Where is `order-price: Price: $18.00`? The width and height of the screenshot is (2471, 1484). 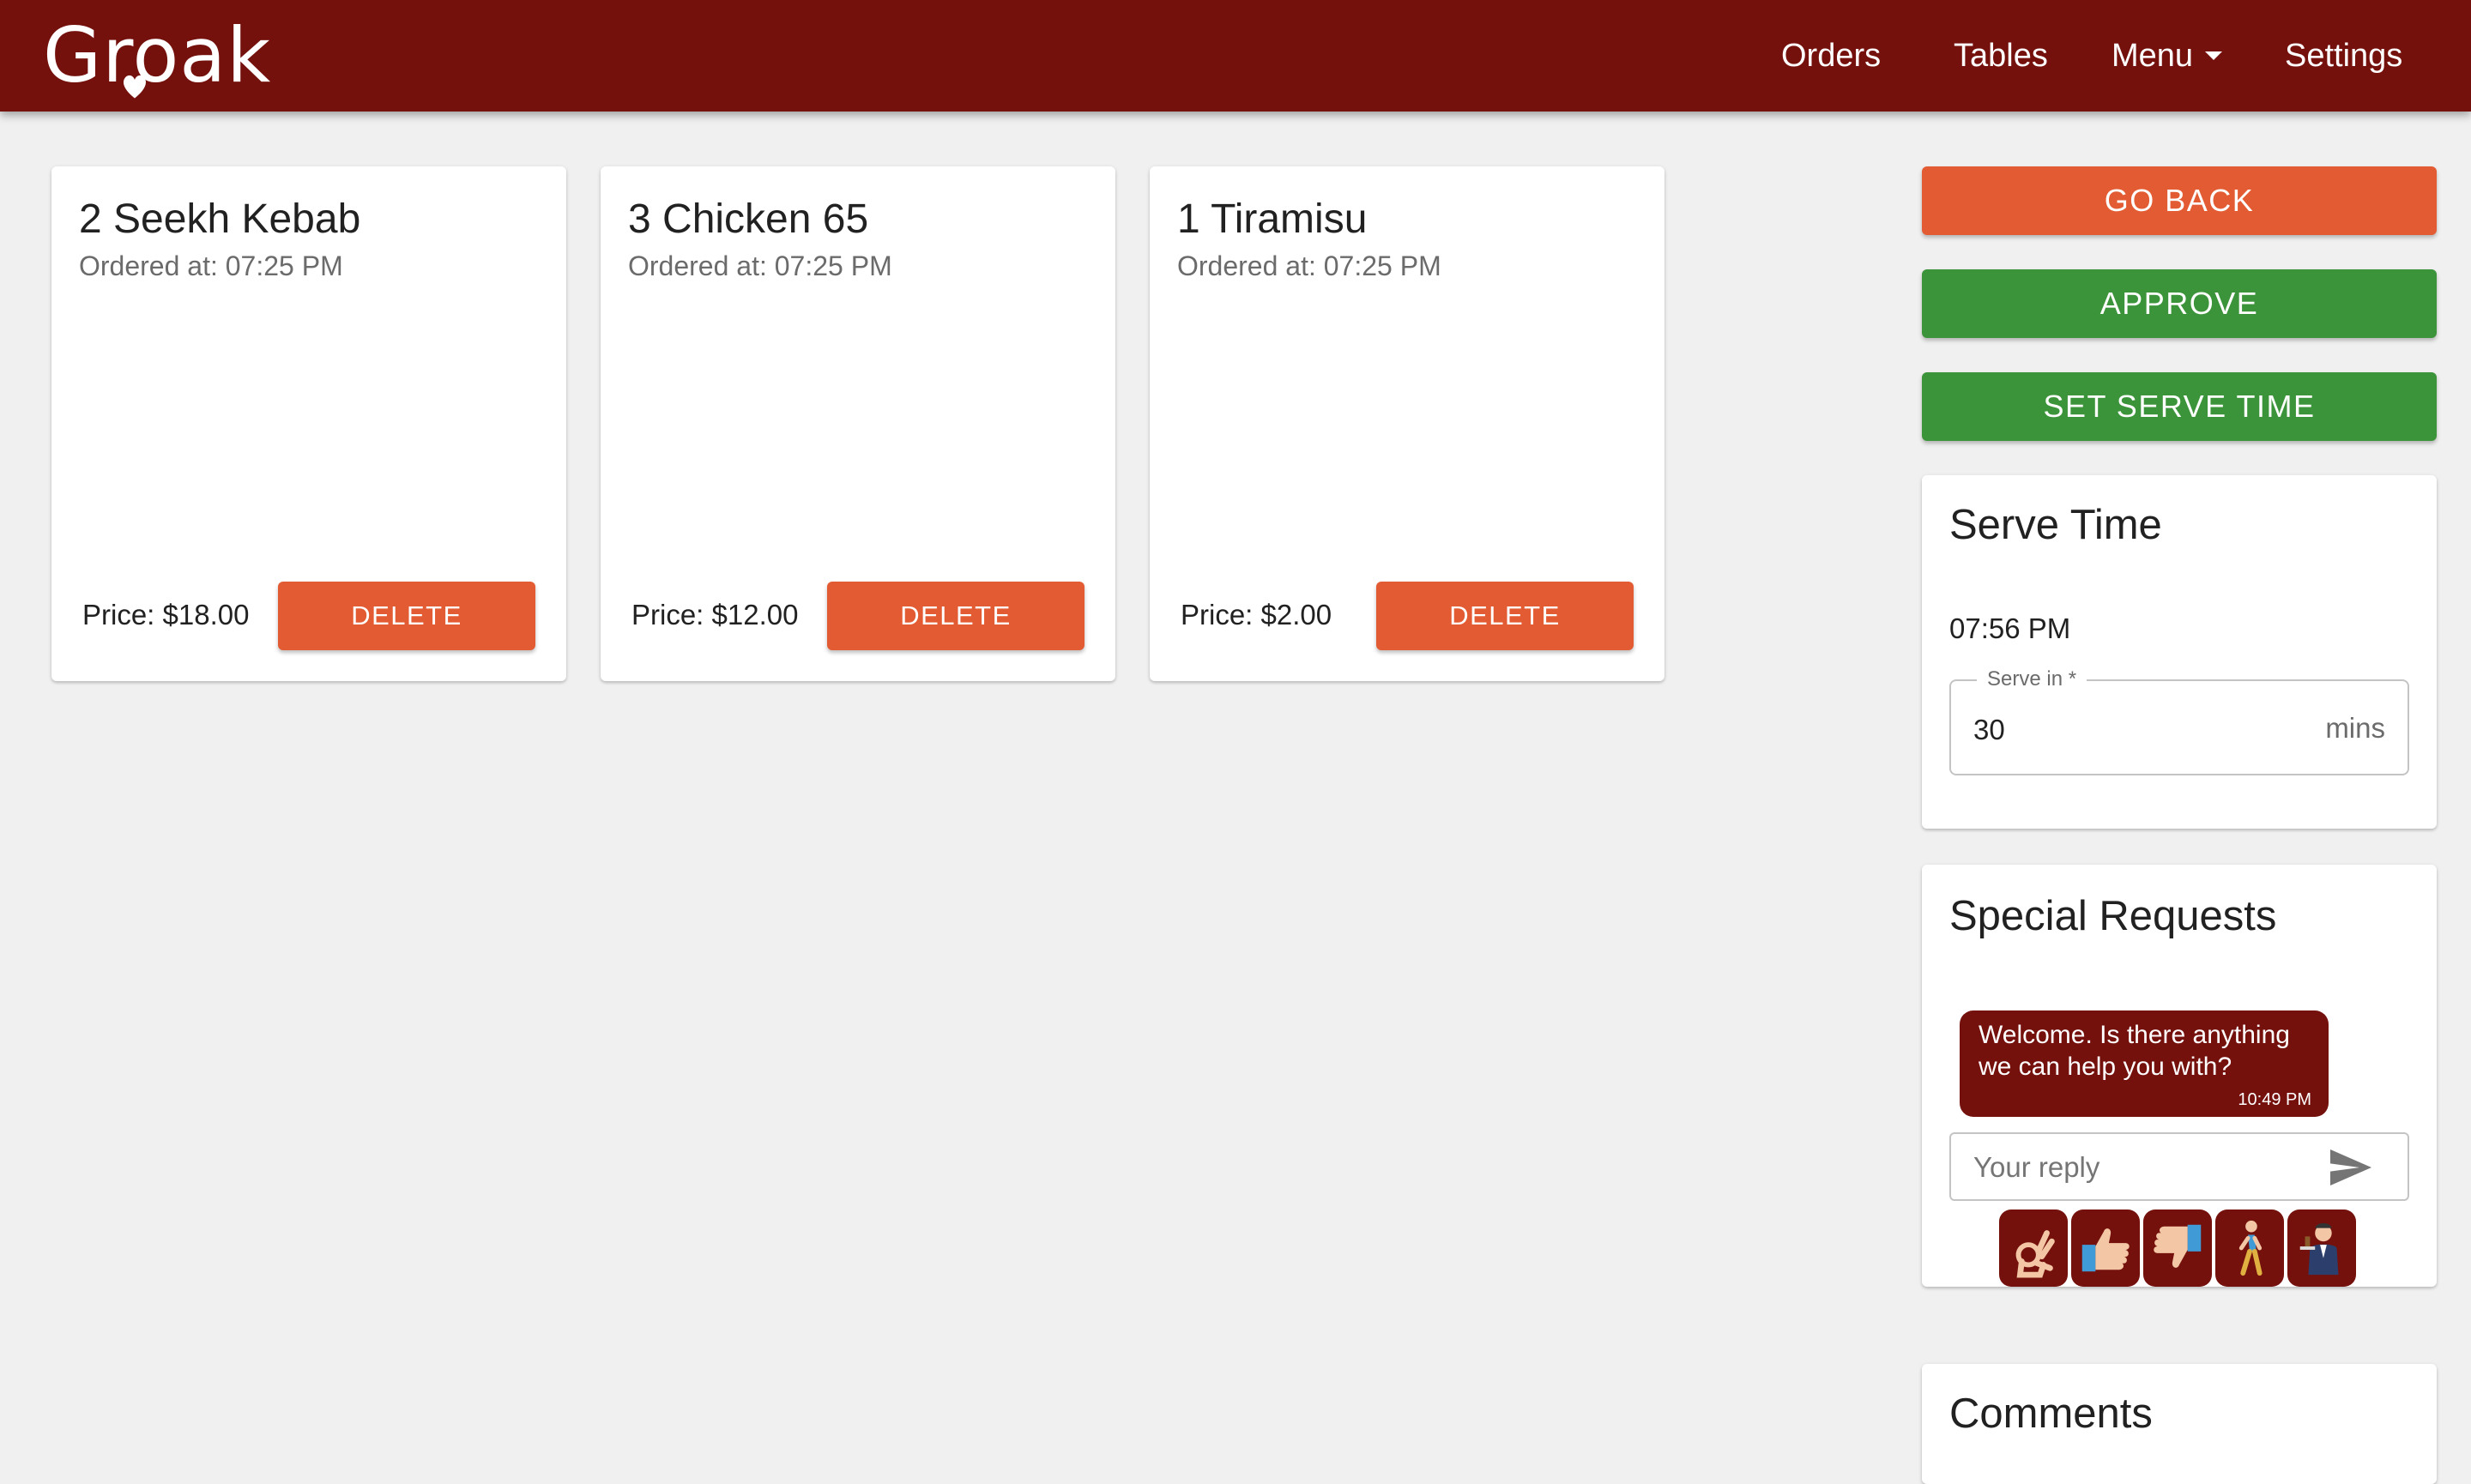 order-price: Price: $18.00 is located at coordinates (166, 614).